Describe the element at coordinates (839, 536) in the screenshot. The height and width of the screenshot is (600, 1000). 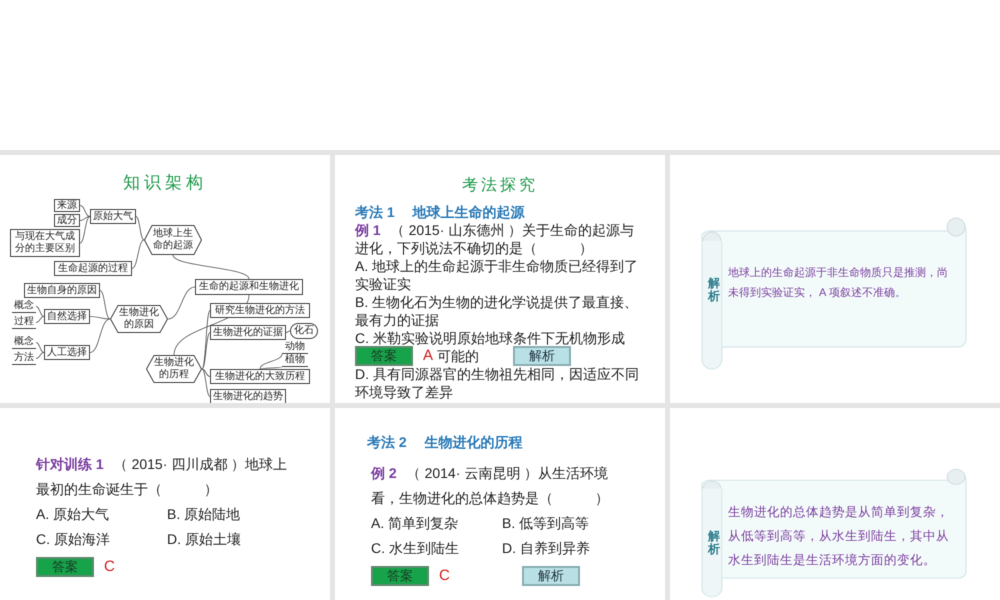
I see `analysis-text: 生物进化的总体趋势是从简单到复杂，从低等到高等，从水生到陆生，其中从水生到陆生是生活环境方面的变化。` at that location.